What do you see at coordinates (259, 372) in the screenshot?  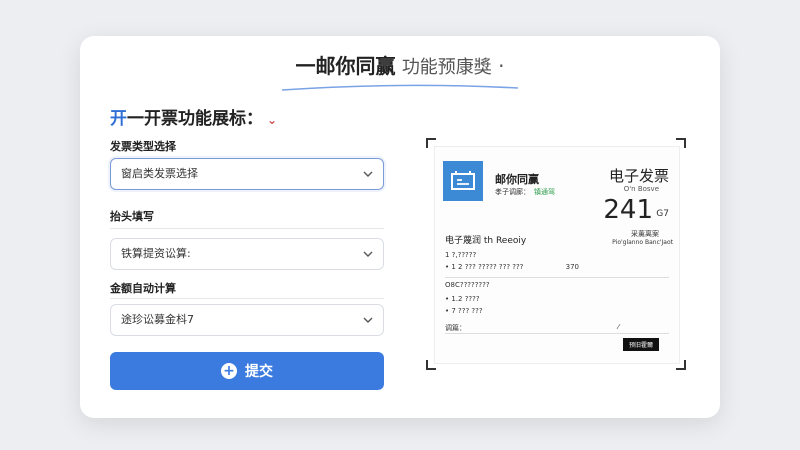 I see `submit-label: 提交` at bounding box center [259, 372].